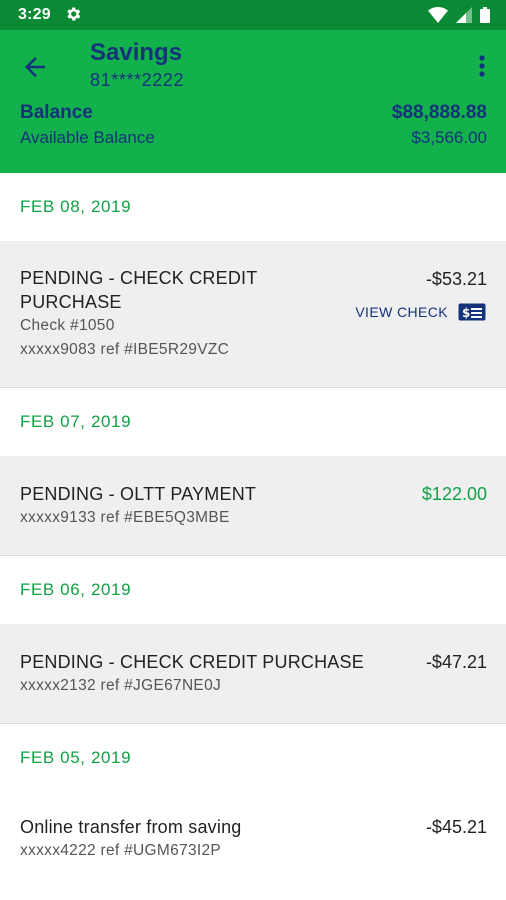 Image resolution: width=506 pixels, height=900 pixels. I want to click on system-icons, so click(459, 15).